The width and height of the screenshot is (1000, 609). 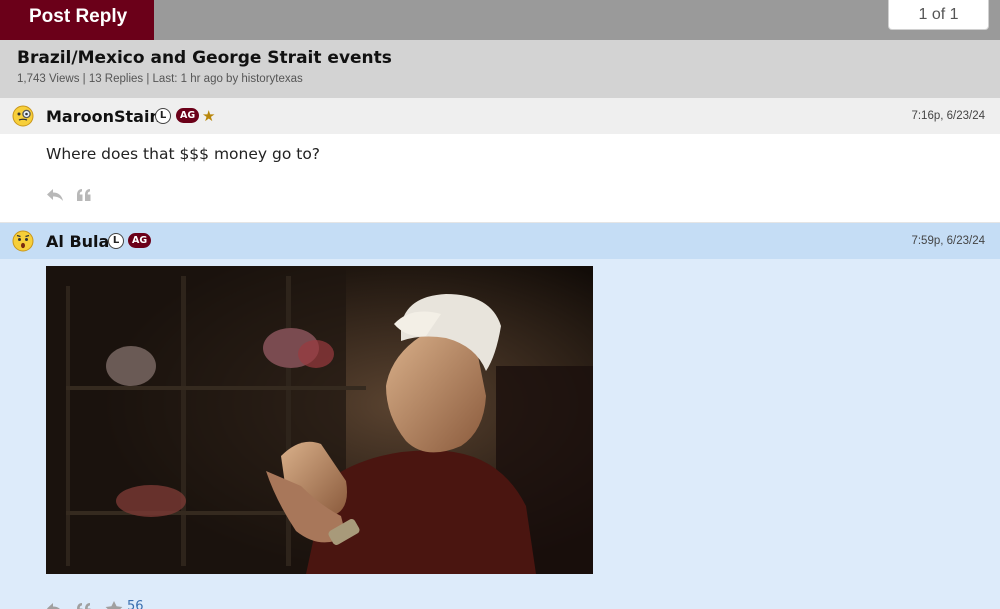 What do you see at coordinates (500, 241) in the screenshot?
I see `post-header: Al Bula L AG 7:59p, 6/23/24` at bounding box center [500, 241].